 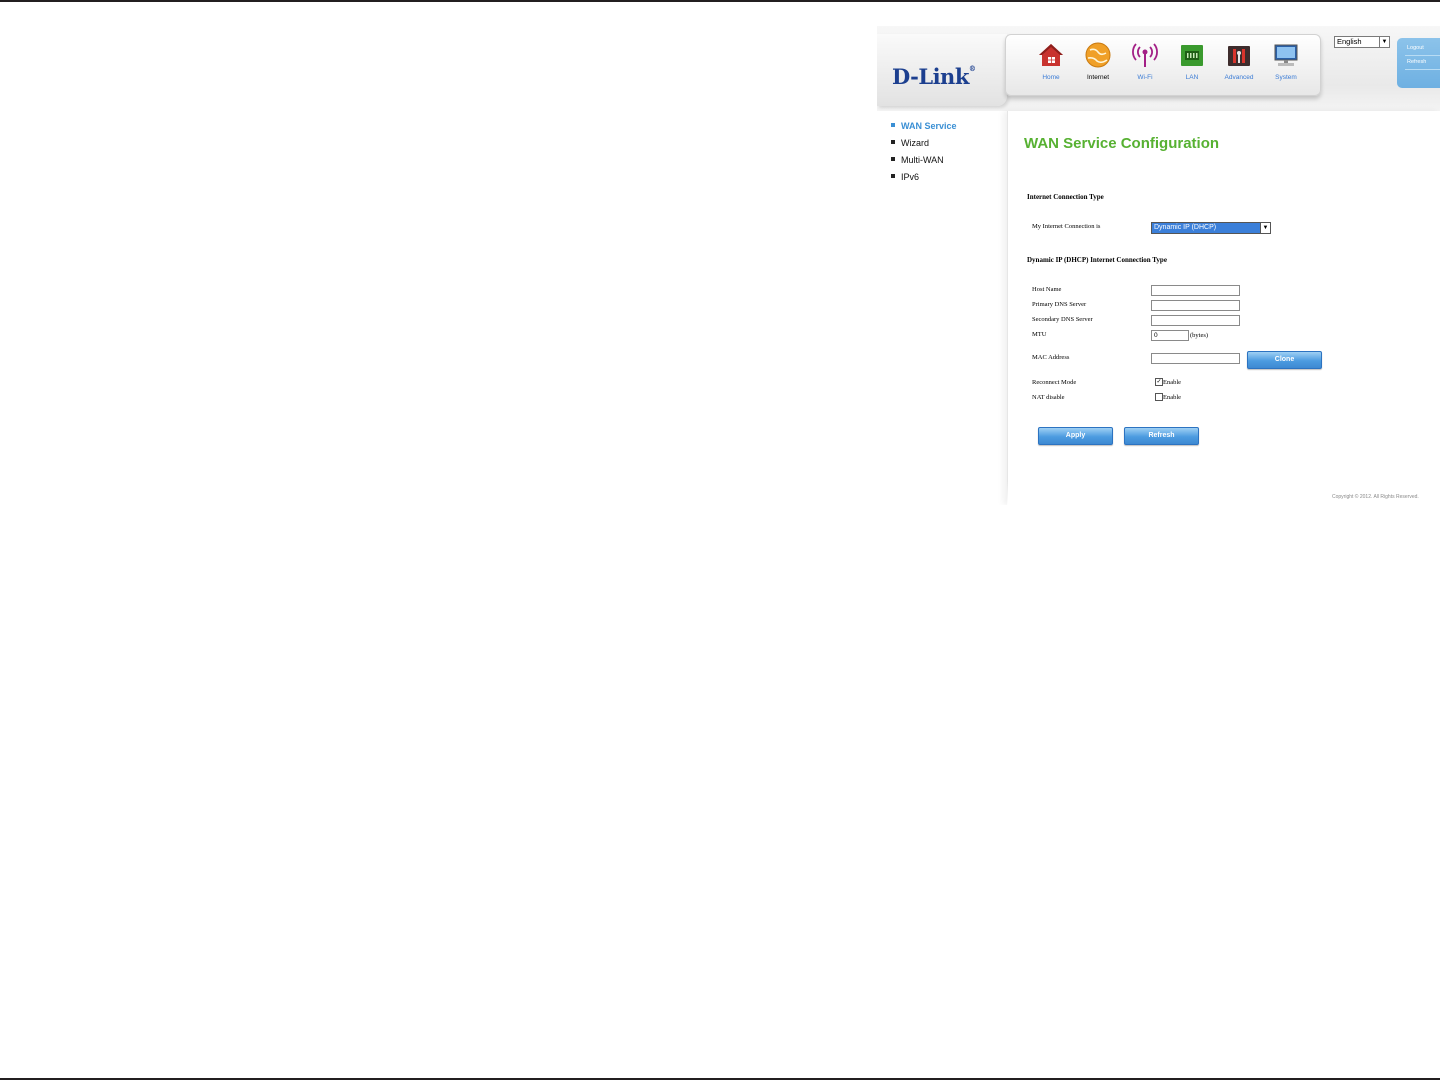 I want to click on mtu-unit: (bytes), so click(x=1199, y=335).